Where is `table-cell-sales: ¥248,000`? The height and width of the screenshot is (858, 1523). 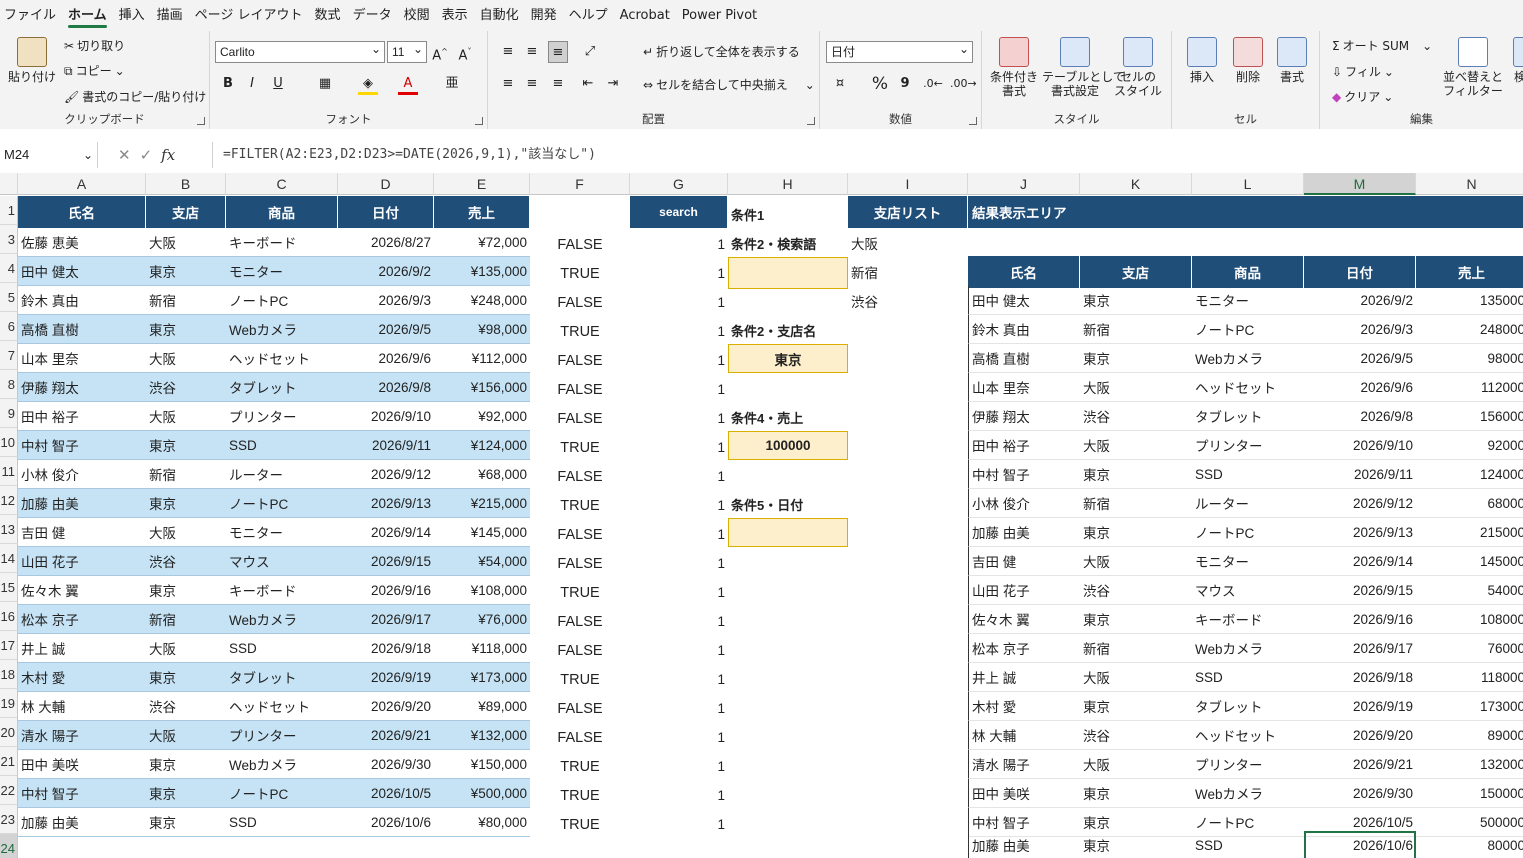 table-cell-sales: ¥248,000 is located at coordinates (482, 300).